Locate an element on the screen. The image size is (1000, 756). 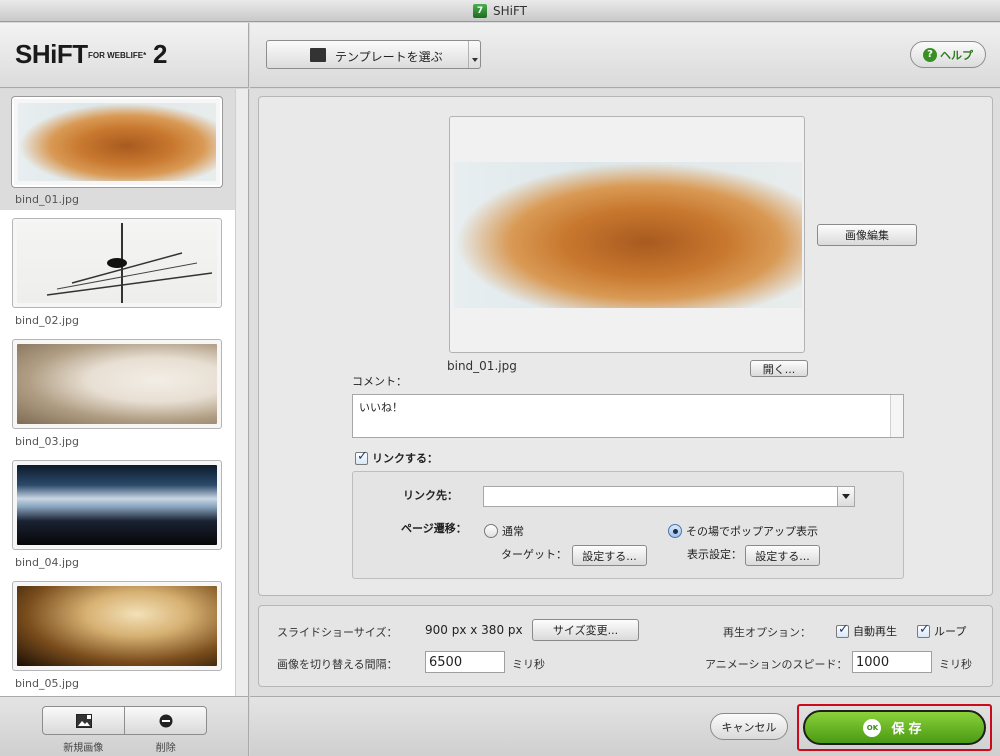
thumbnail-image-desk-pen is located at coordinates (117, 626).